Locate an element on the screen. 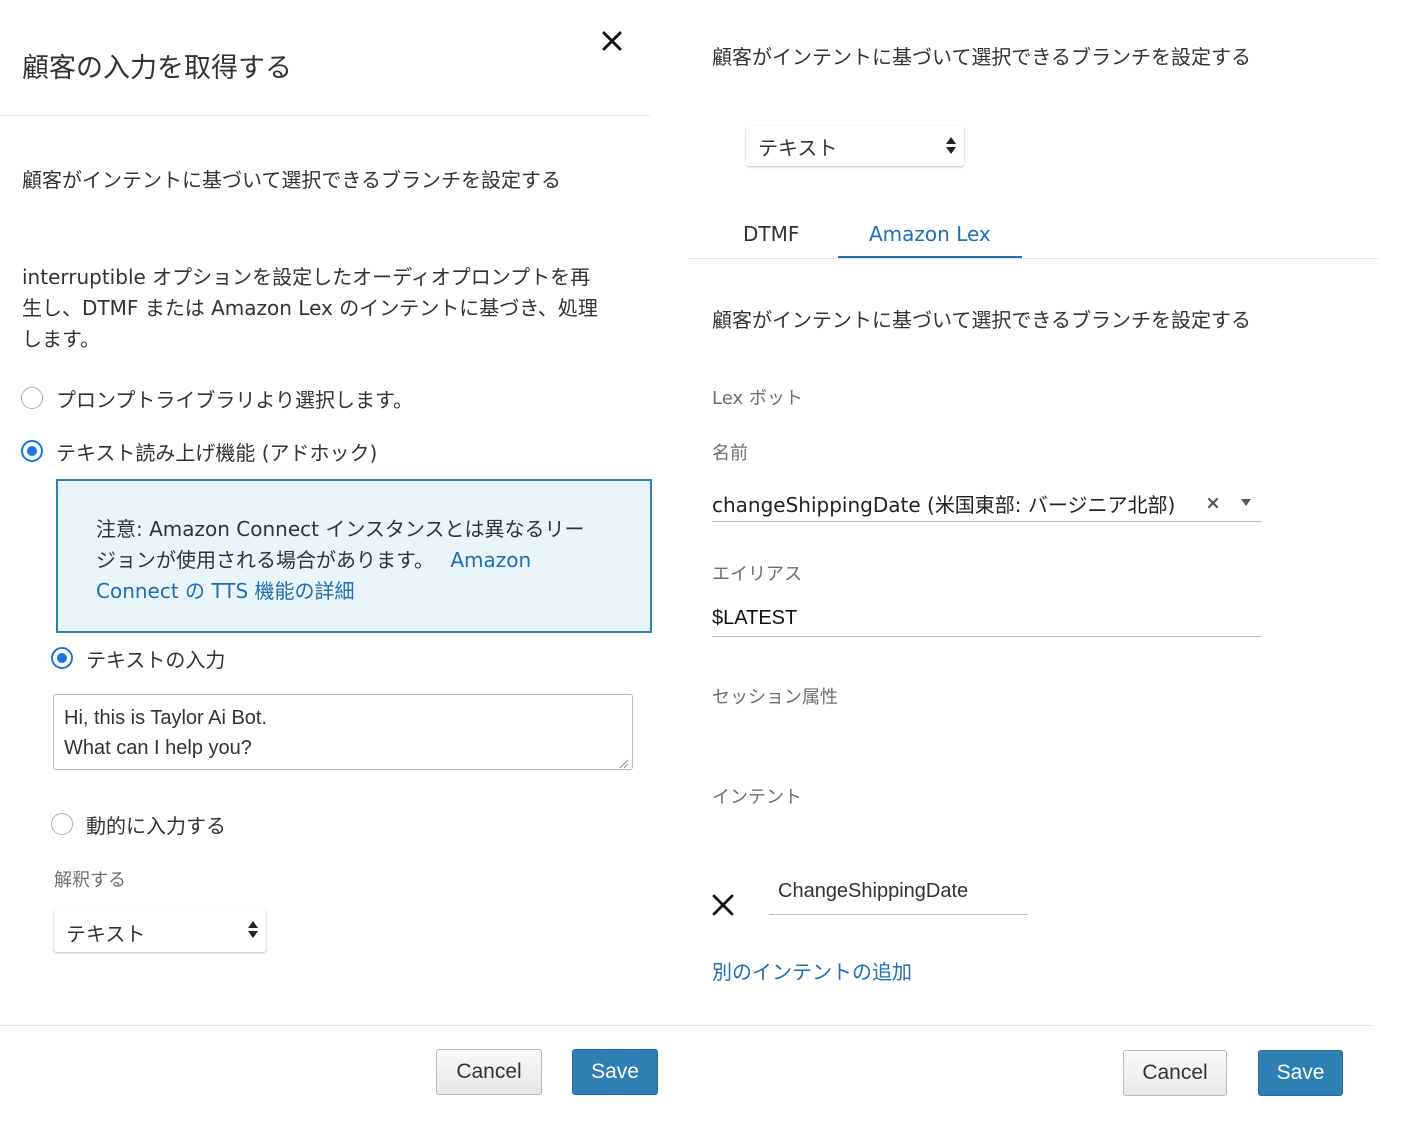  title-divider is located at coordinates (325, 115).